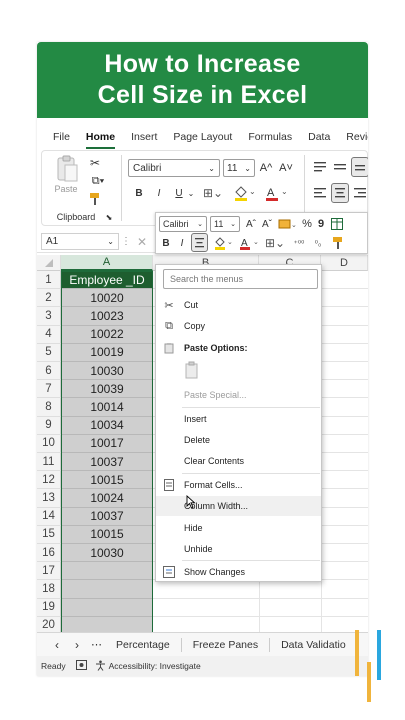 This screenshot has width=405, height=720. What do you see at coordinates (238, 326) in the screenshot?
I see `menu-item-copy: ⧉ Copy` at bounding box center [238, 326].